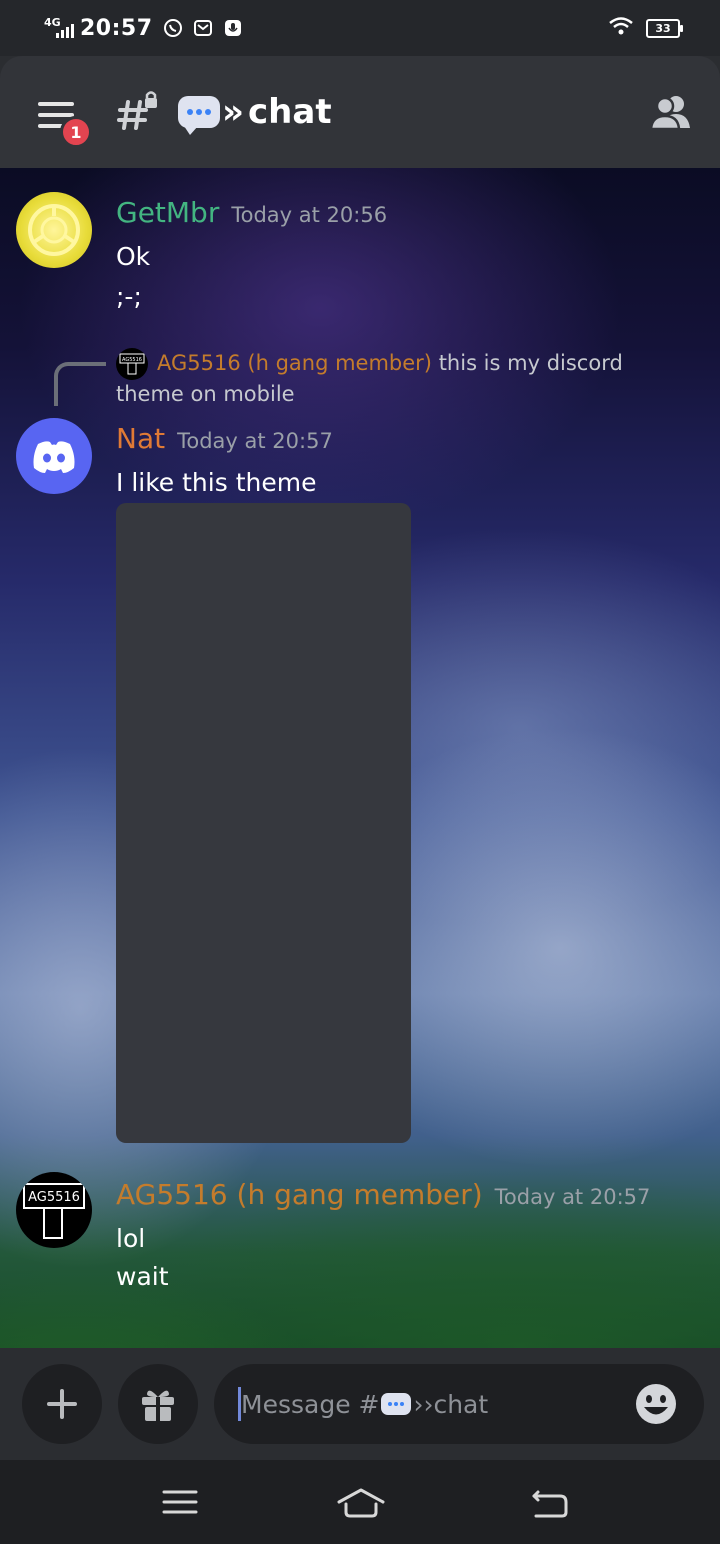 The image size is (720, 1544). What do you see at coordinates (550, 1502) in the screenshot?
I see `back-icon` at bounding box center [550, 1502].